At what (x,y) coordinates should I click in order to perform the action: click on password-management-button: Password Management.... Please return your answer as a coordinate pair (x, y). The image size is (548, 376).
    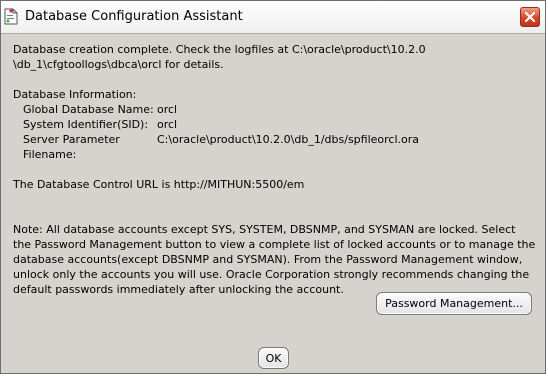
    Looking at the image, I should click on (454, 303).